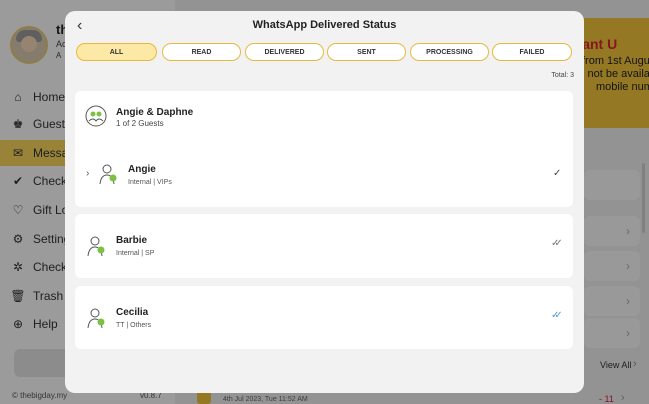 This screenshot has width=649, height=404. What do you see at coordinates (132, 240) in the screenshot?
I see `guest-name: Barbie` at bounding box center [132, 240].